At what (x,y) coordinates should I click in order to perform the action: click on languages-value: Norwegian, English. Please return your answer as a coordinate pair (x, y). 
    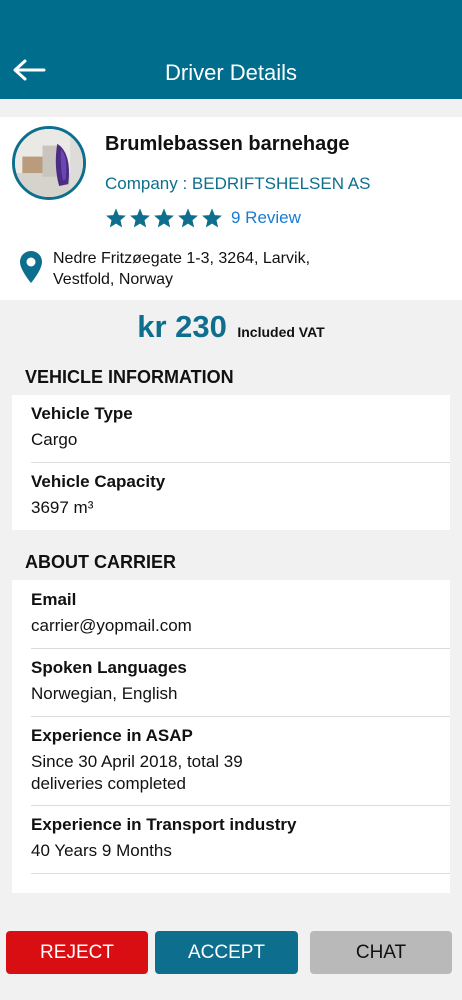
    Looking at the image, I should click on (104, 693).